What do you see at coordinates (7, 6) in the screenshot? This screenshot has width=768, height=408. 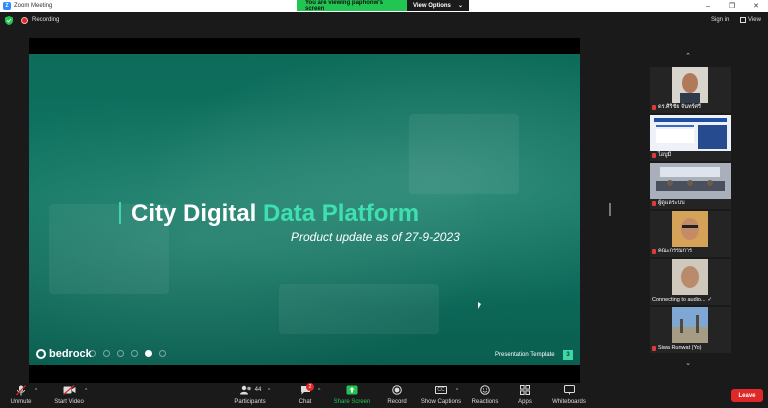 I see `zoom-logo-icon: Z` at bounding box center [7, 6].